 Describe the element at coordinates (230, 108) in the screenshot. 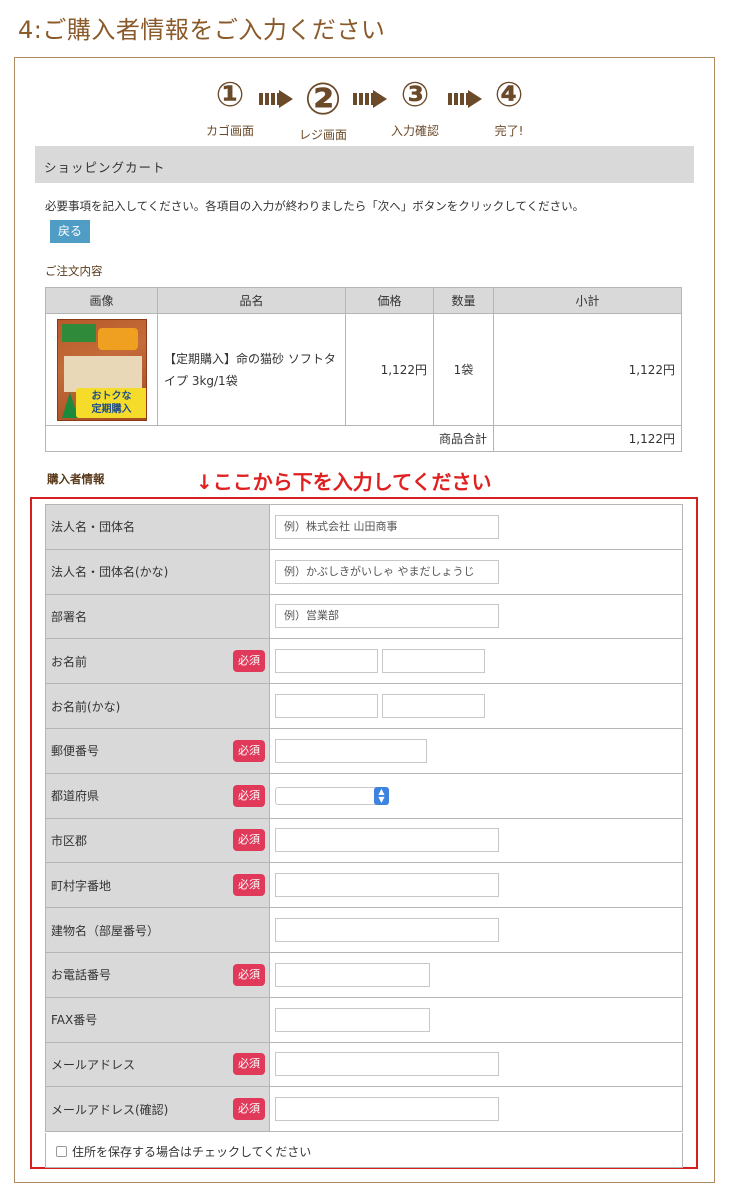

I see `step-1: ① カゴ画面` at that location.